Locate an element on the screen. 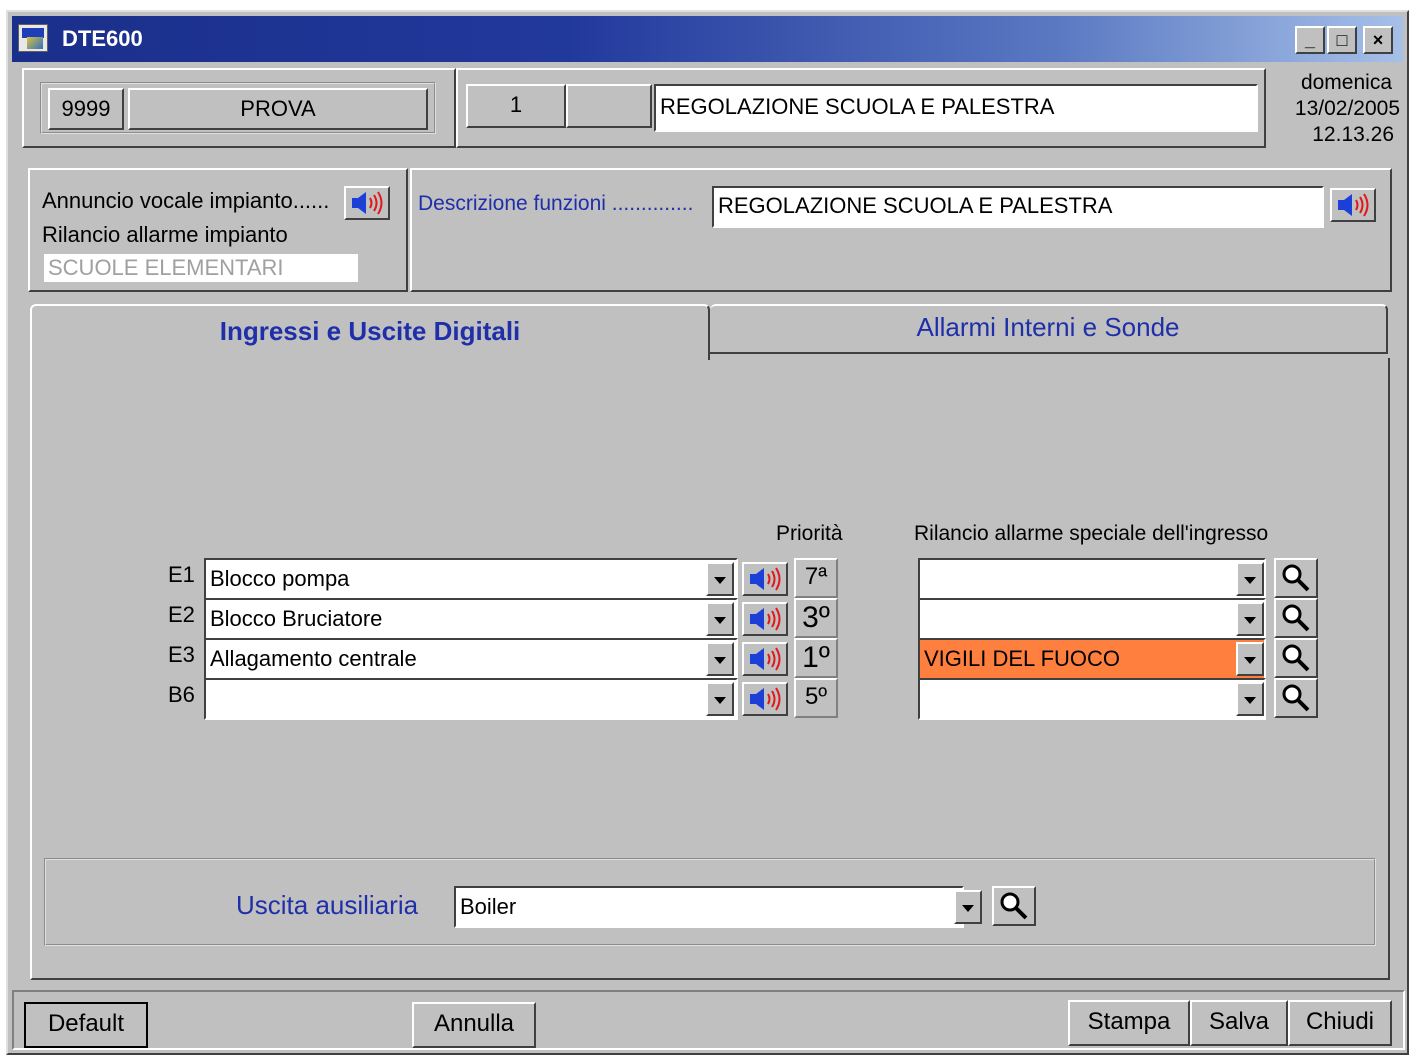 The image size is (1413, 1057). tab-alarms-probes: Allarmi Interni e Sonde is located at coordinates (1049, 329).